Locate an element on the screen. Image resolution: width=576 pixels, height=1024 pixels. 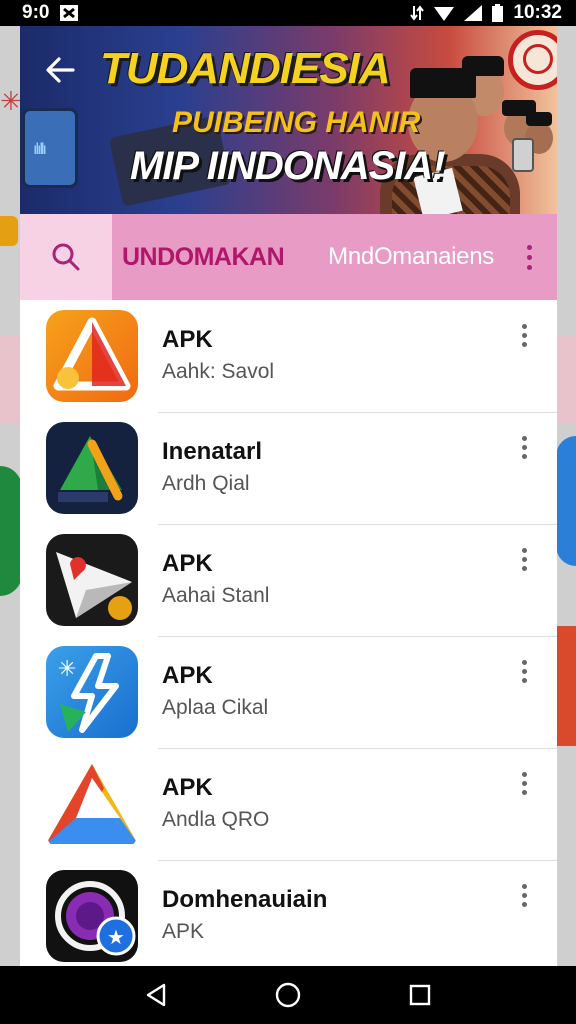
purple-ring-star-icon: ★ is located at coordinates (92, 916).